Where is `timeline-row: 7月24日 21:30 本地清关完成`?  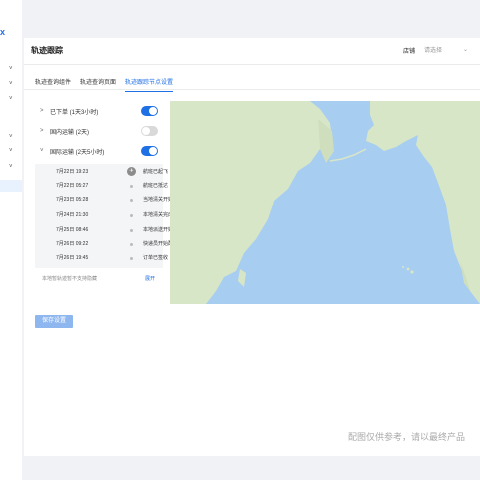 timeline-row: 7月24日 21:30 本地清关完成 is located at coordinates (115, 215).